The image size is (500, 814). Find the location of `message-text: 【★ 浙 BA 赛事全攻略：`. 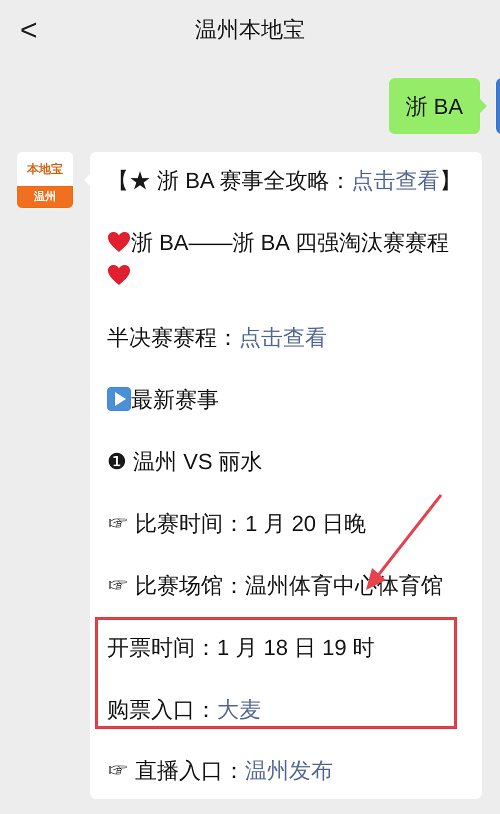

message-text: 【★ 浙 BA 赛事全攻略： is located at coordinates (229, 180).